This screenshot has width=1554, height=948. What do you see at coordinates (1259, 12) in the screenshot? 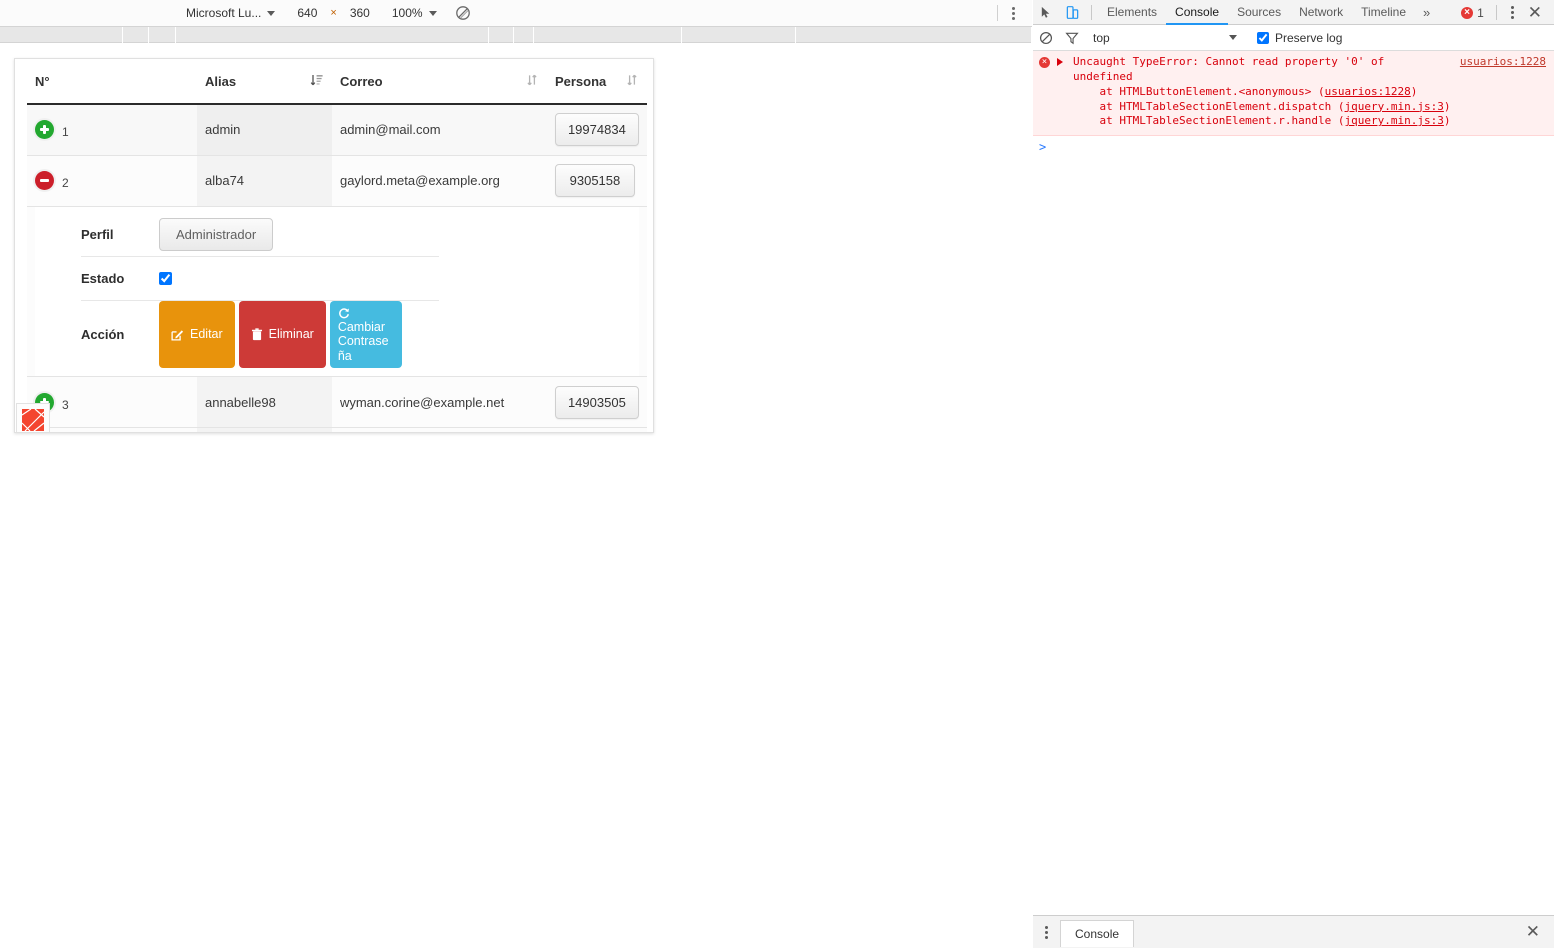
I see `tab-sources: Sources` at bounding box center [1259, 12].